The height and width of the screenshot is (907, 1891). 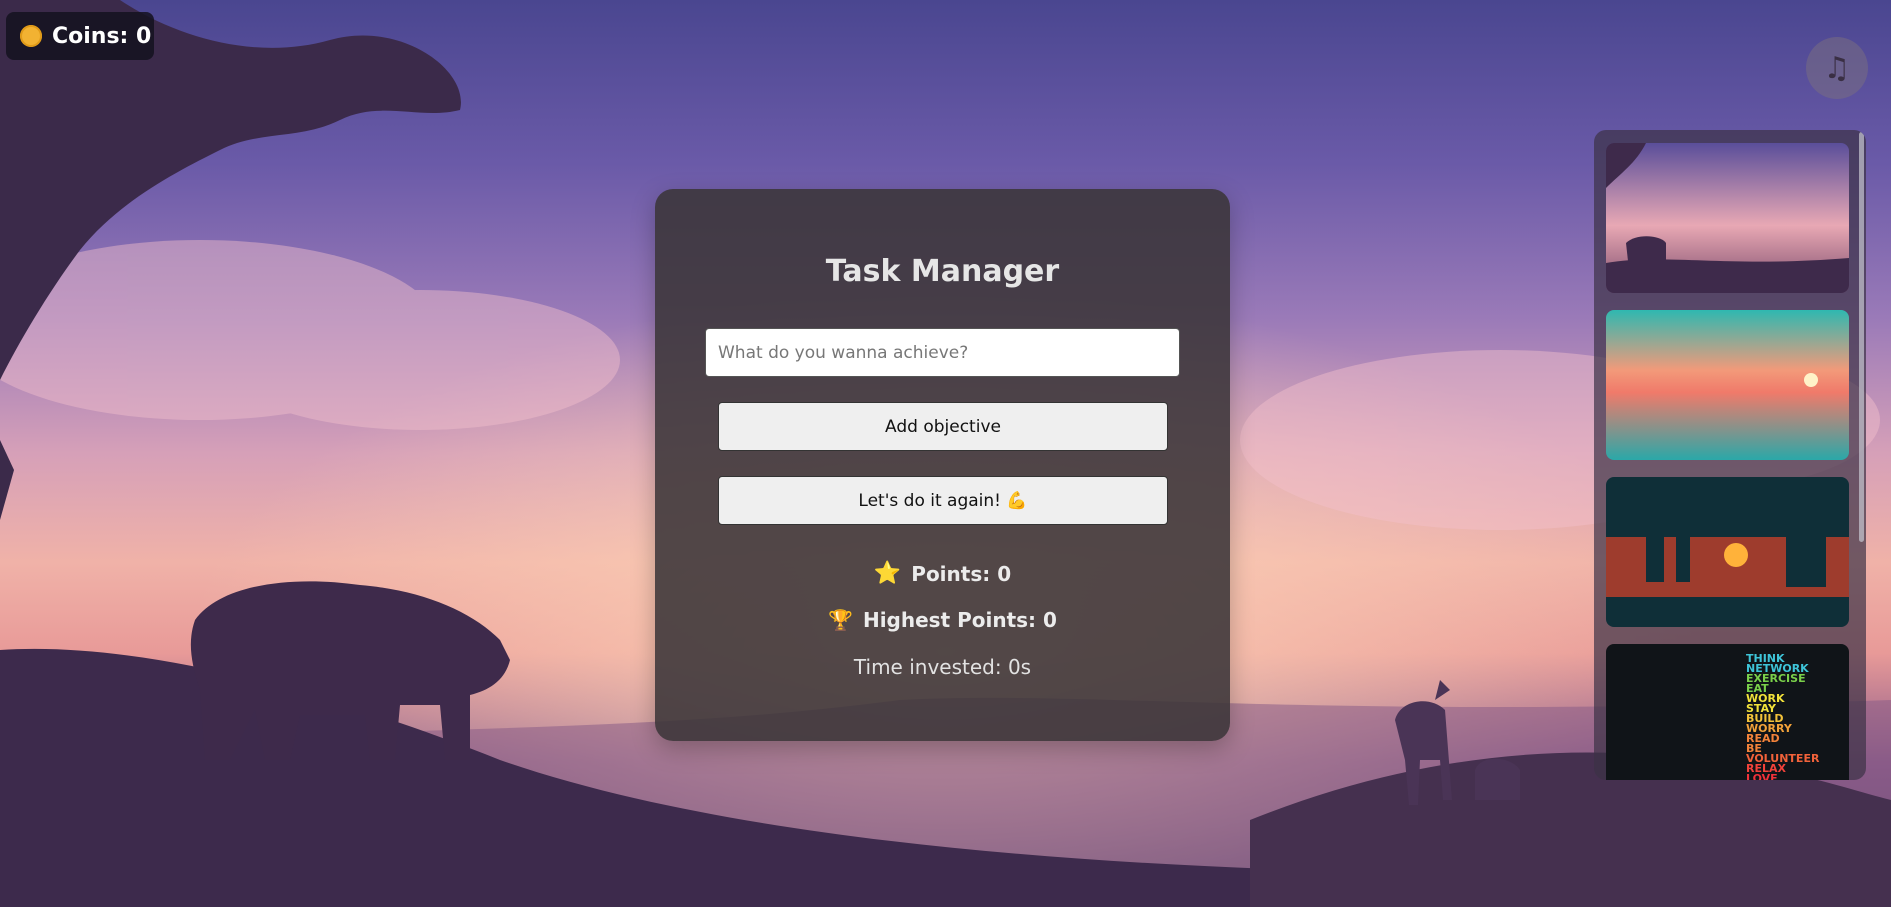 What do you see at coordinates (943, 426) in the screenshot?
I see `add-objective-button: Add objective` at bounding box center [943, 426].